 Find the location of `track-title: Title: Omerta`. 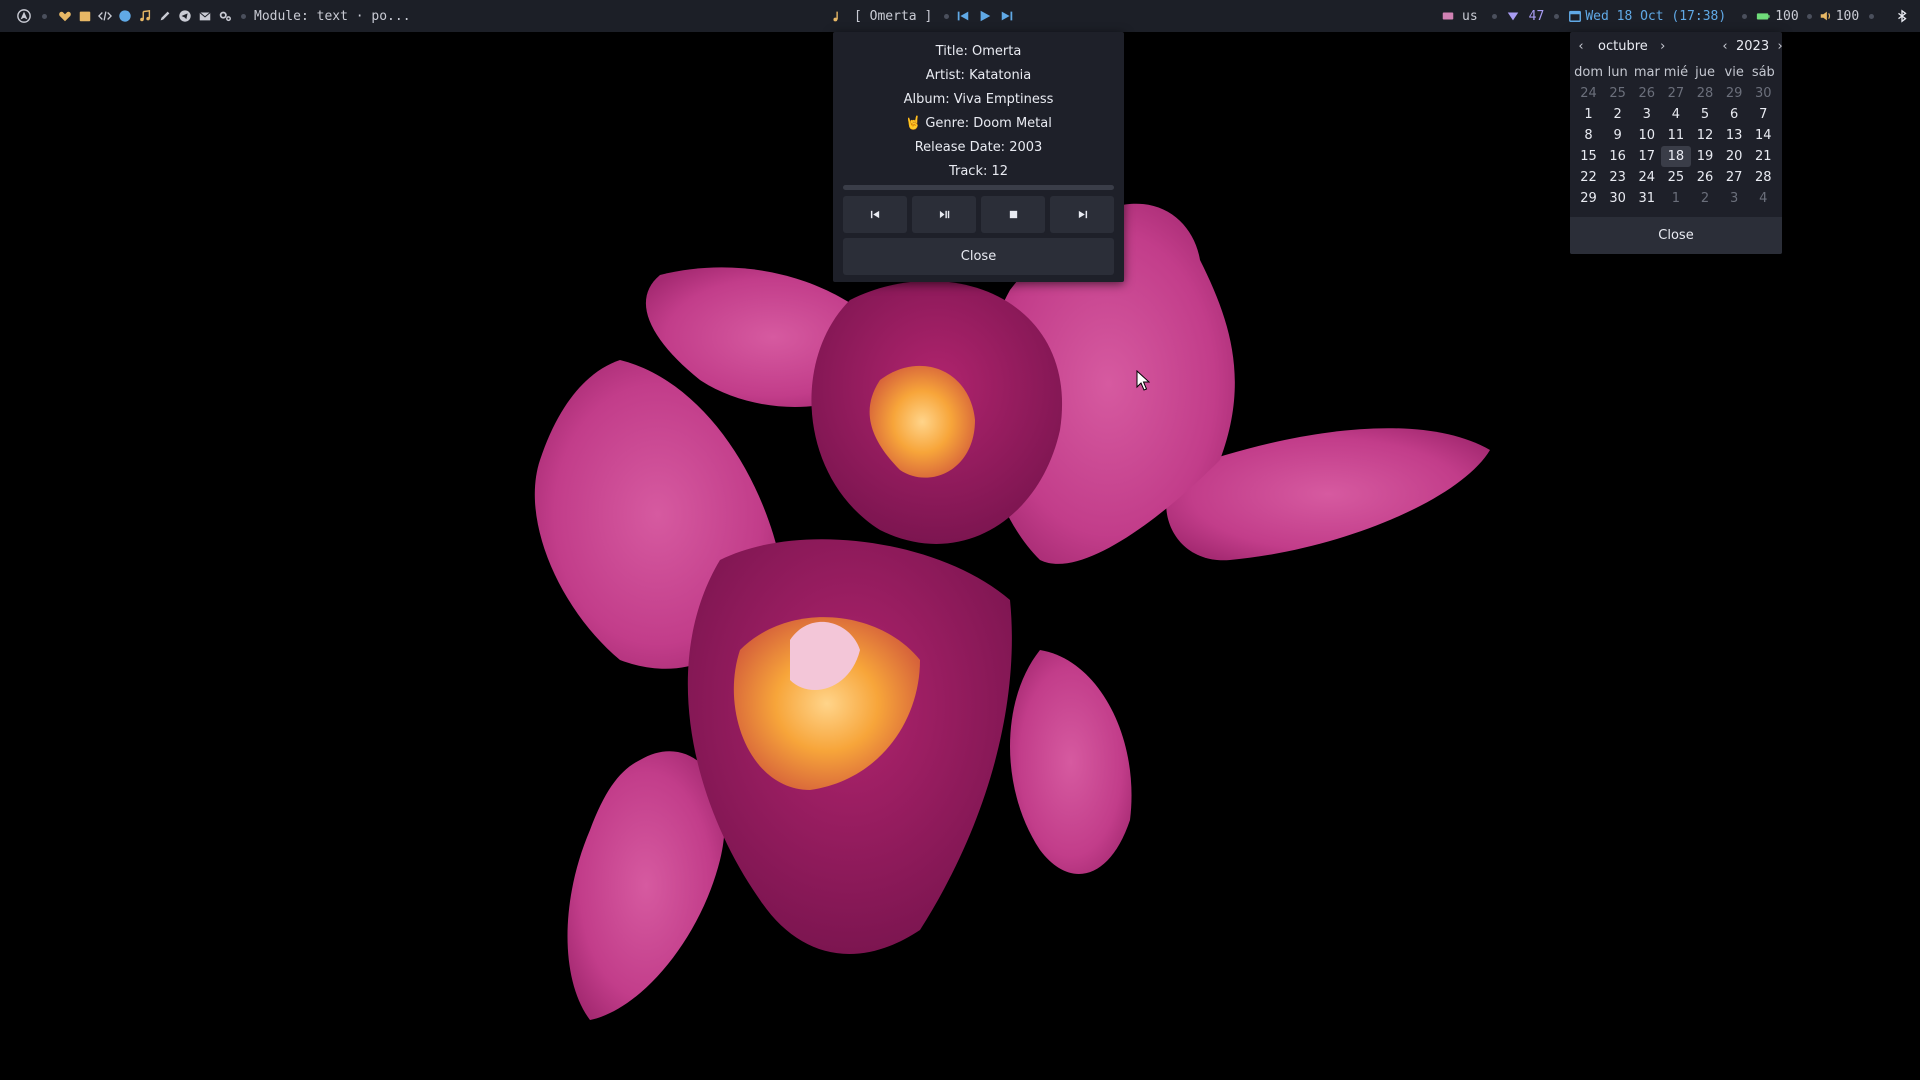

track-title: Title: Omerta is located at coordinates (978, 51).